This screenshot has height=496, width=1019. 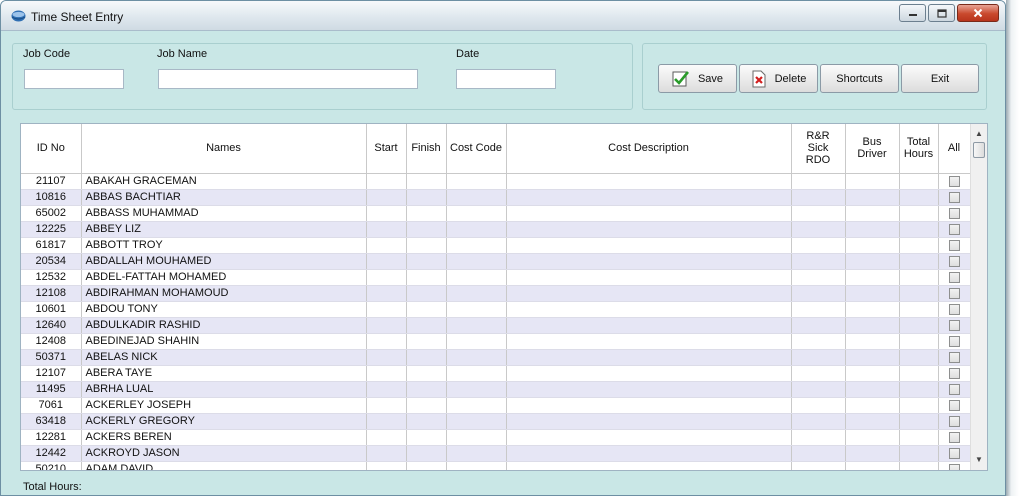 What do you see at coordinates (224, 229) in the screenshot?
I see `cell-name: ABBEY LIZ` at bounding box center [224, 229].